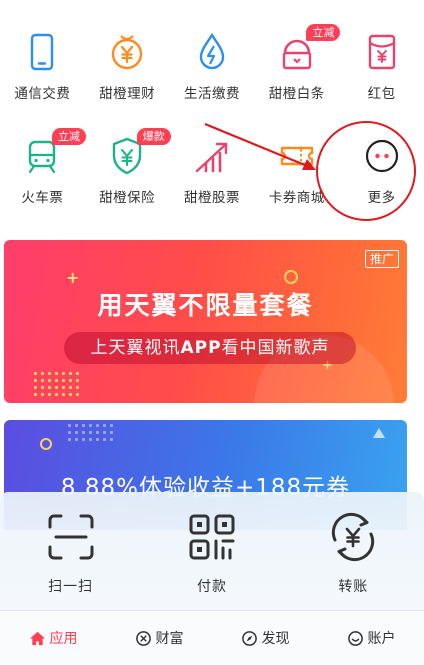  I want to click on service-stock: 甜橙股票, so click(212, 169).